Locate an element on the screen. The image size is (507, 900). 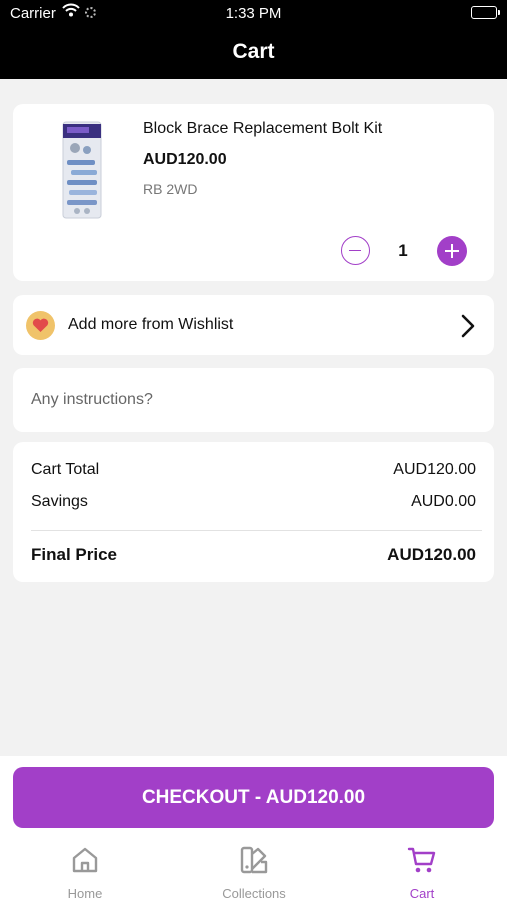
product-variant: RB 2WD is located at coordinates (170, 189).